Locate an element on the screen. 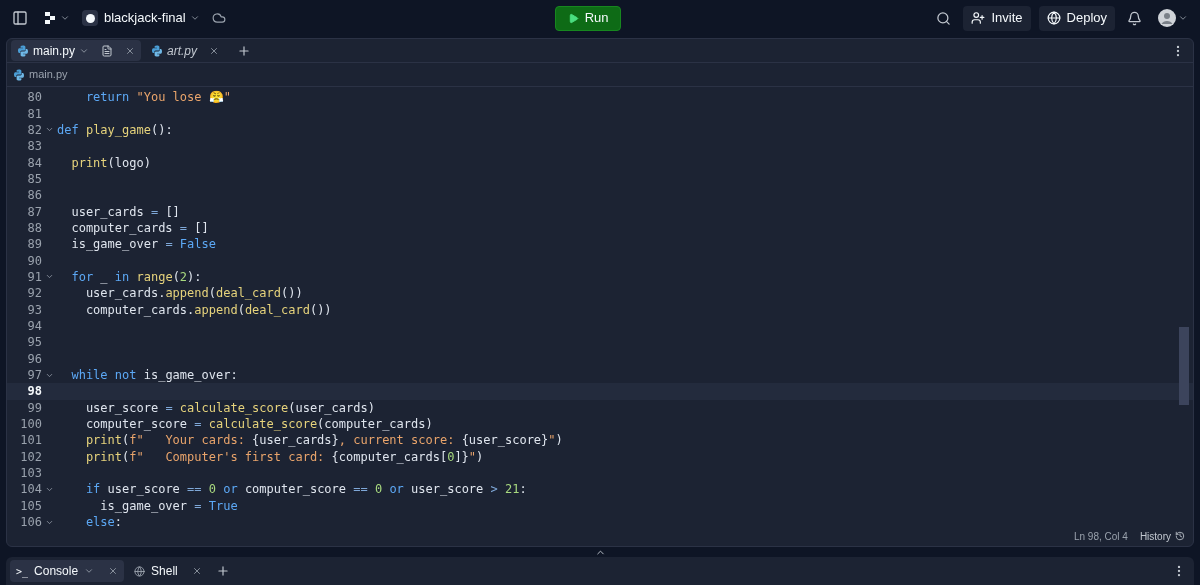  workspace-menu-button is located at coordinates (57, 18).